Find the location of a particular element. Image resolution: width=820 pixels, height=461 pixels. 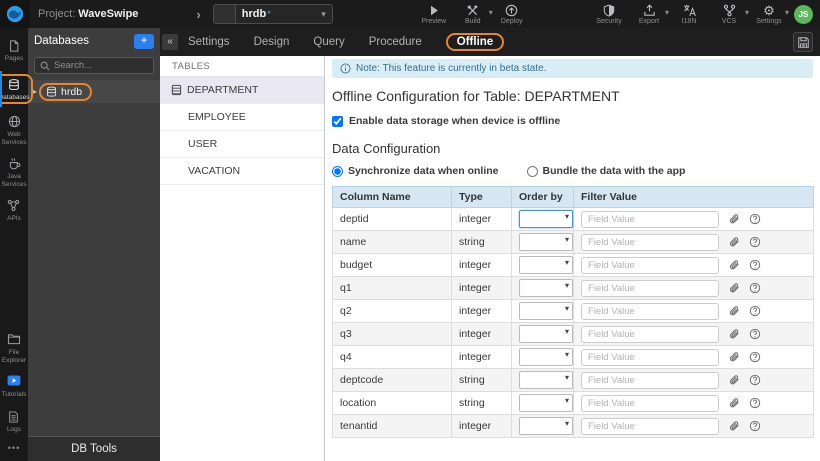

breadcrumb-chevron-icon: › is located at coordinates (198, 14).